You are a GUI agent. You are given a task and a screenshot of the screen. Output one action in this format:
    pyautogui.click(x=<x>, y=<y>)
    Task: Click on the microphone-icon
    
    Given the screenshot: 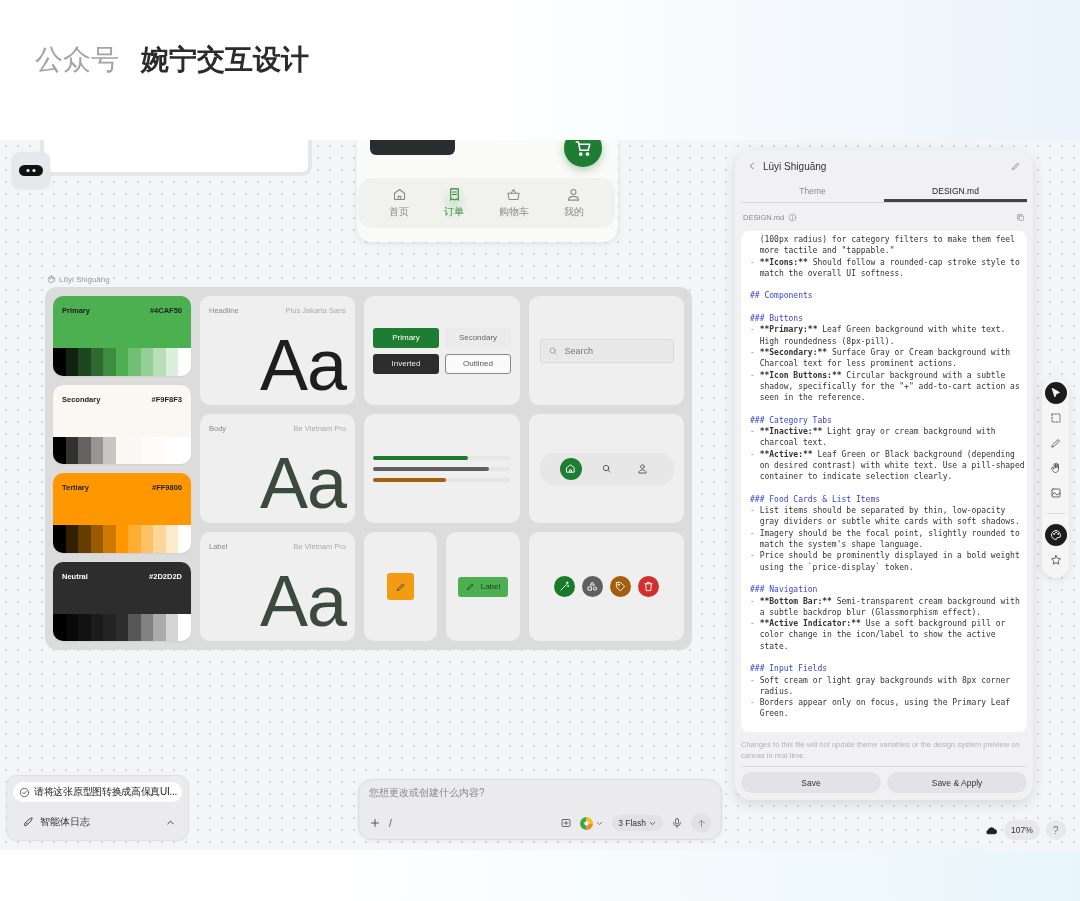 What is the action you would take?
    pyautogui.click(x=677, y=823)
    